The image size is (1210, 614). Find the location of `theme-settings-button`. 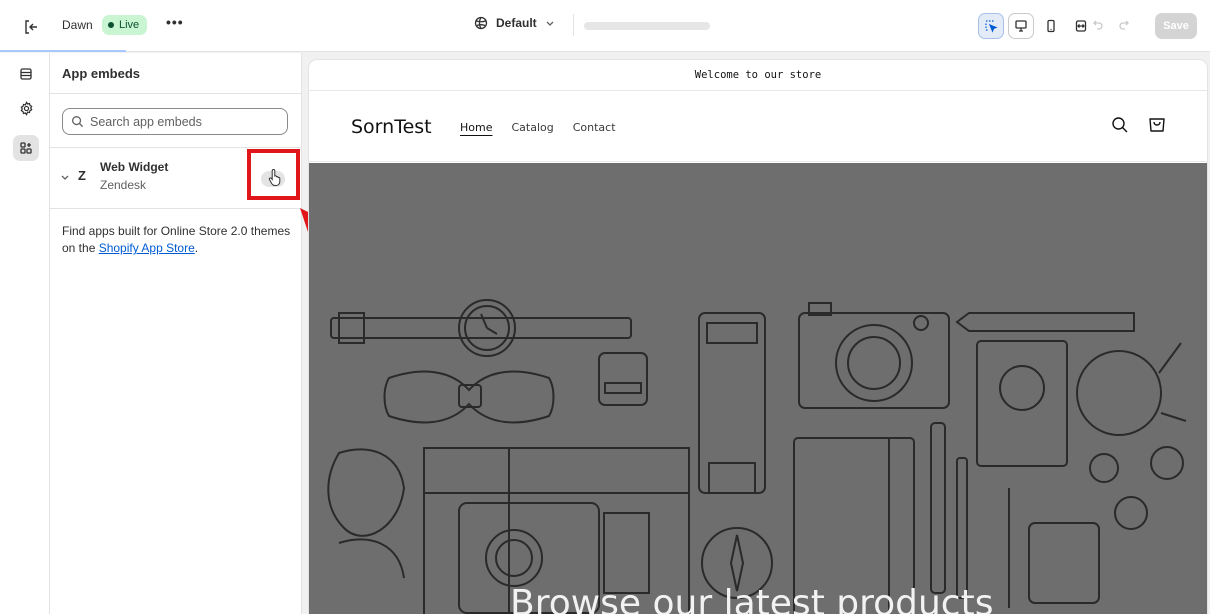

theme-settings-button is located at coordinates (26, 108).